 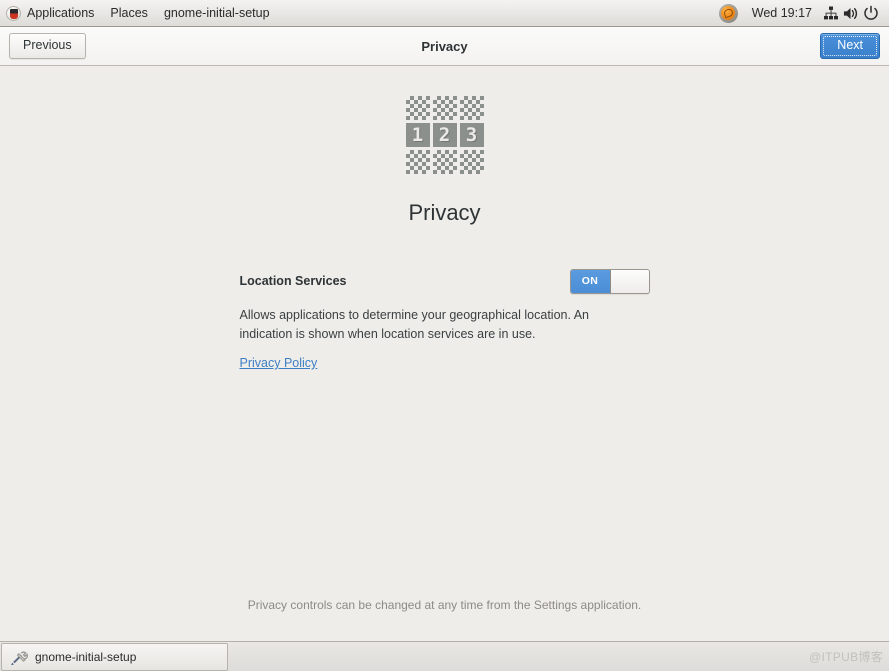 What do you see at coordinates (728, 13) in the screenshot?
I see `software-update-icon` at bounding box center [728, 13].